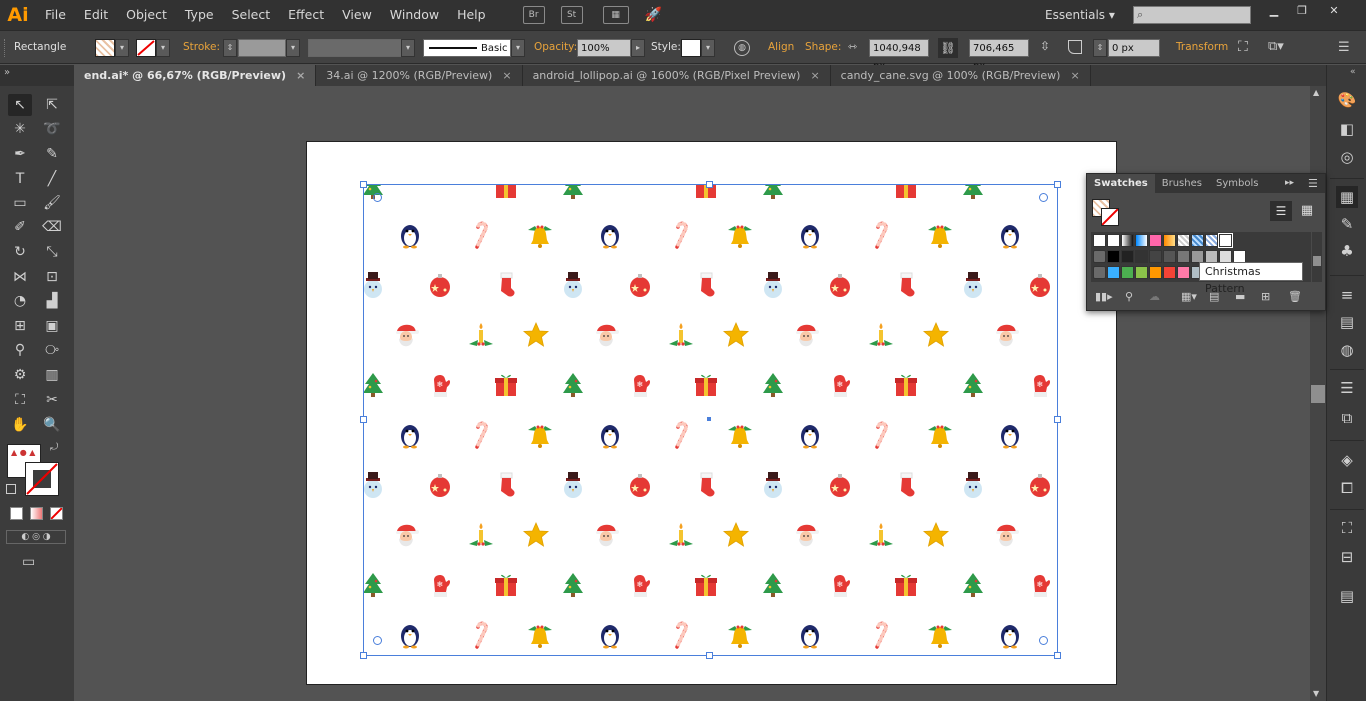 The image size is (1366, 701). Describe the element at coordinates (1129, 296) in the screenshot. I see `show-swatch-kinds-icon: ⚲` at that location.